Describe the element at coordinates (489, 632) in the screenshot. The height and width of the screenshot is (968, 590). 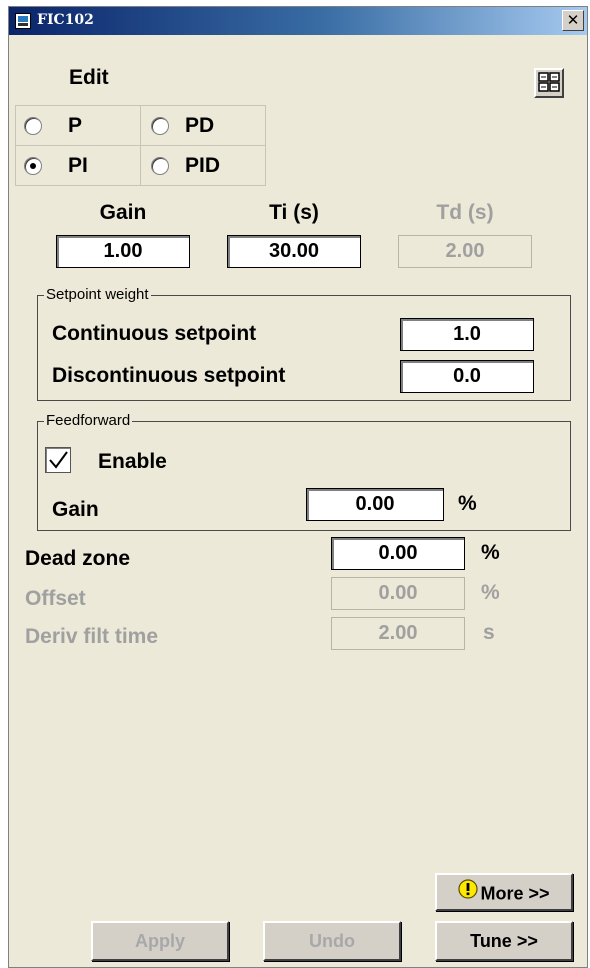
I see `deriv-filt-time-unit: s` at that location.